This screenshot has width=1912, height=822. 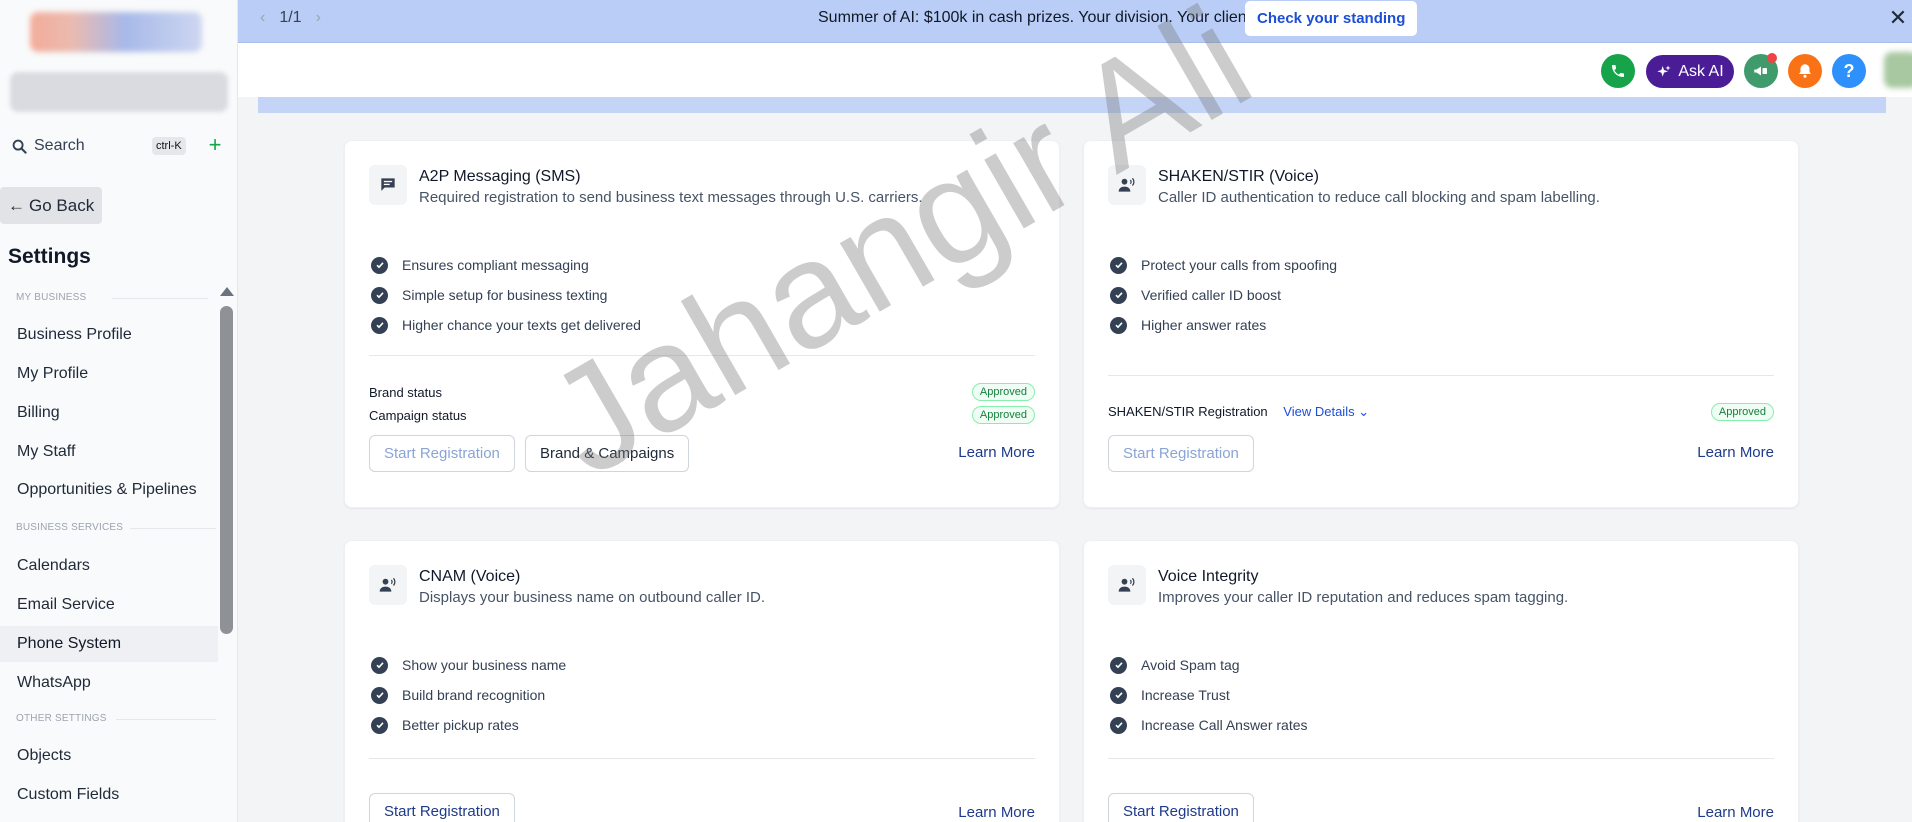 What do you see at coordinates (474, 695) in the screenshot?
I see `feature-text: Build brand recognition` at bounding box center [474, 695].